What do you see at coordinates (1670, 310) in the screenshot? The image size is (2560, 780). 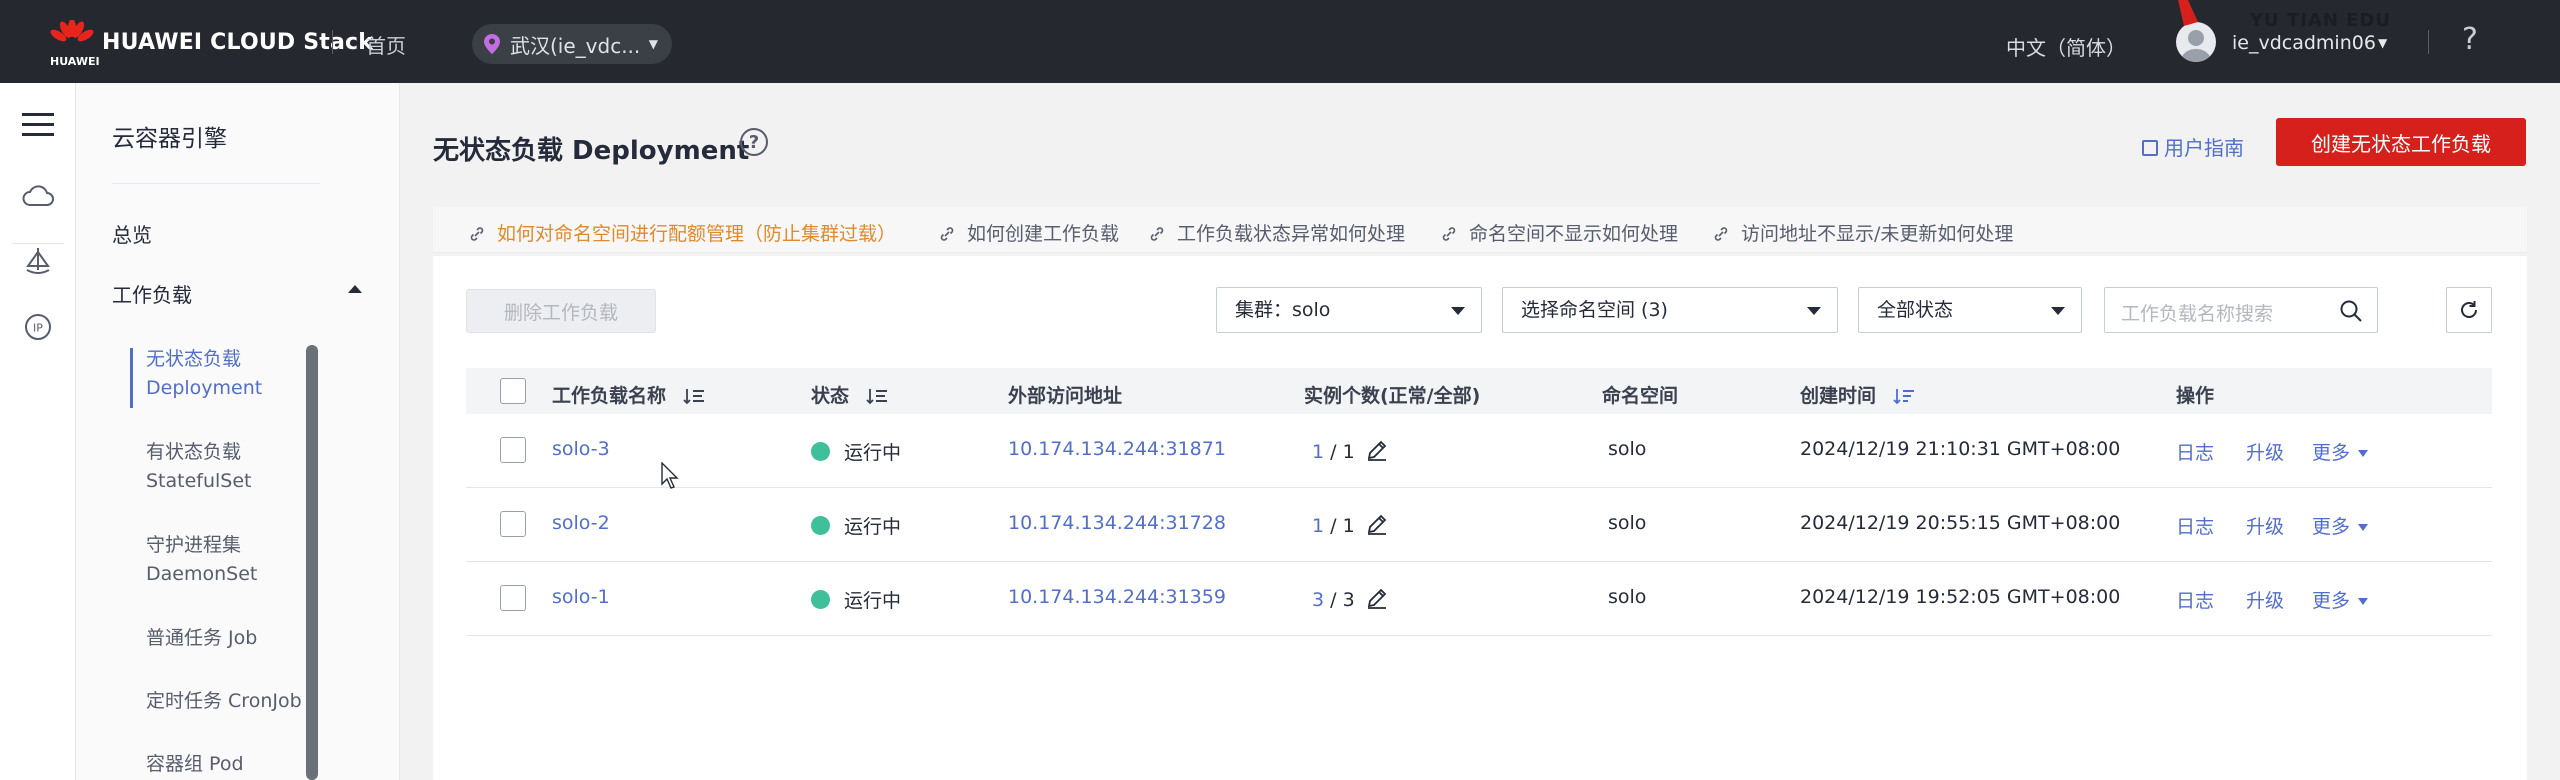 I see `namespace-select: 选择命名空间 (3)` at bounding box center [1670, 310].